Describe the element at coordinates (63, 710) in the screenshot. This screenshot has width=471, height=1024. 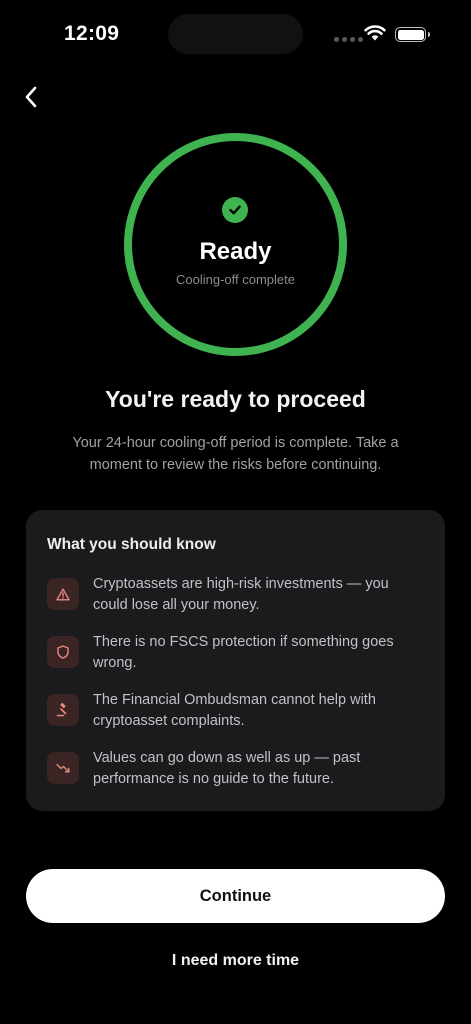
I see `gavel-icon` at that location.